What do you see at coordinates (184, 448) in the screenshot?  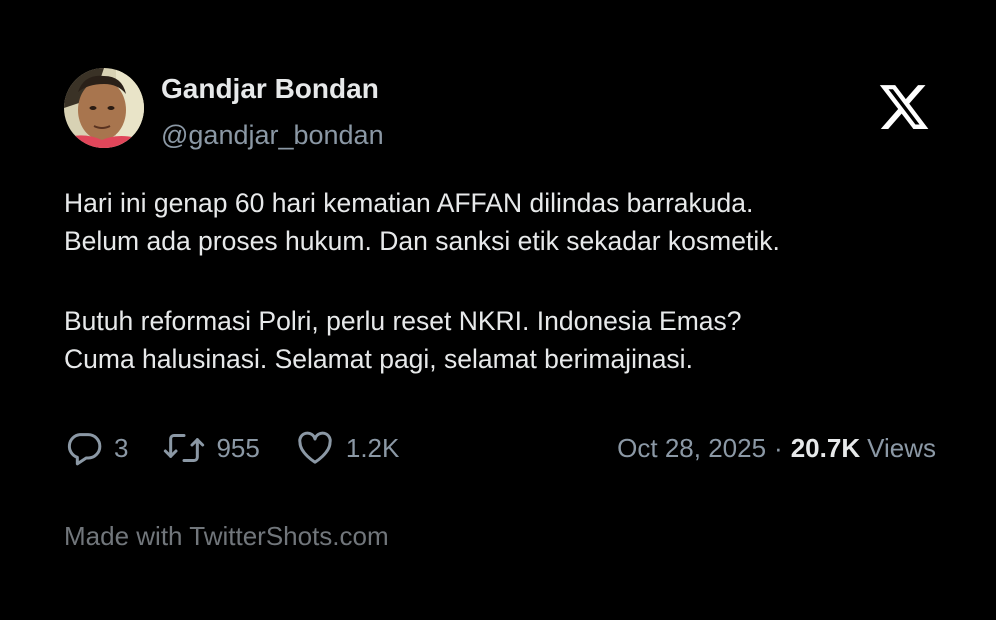 I see `retweet-arrows-icon` at bounding box center [184, 448].